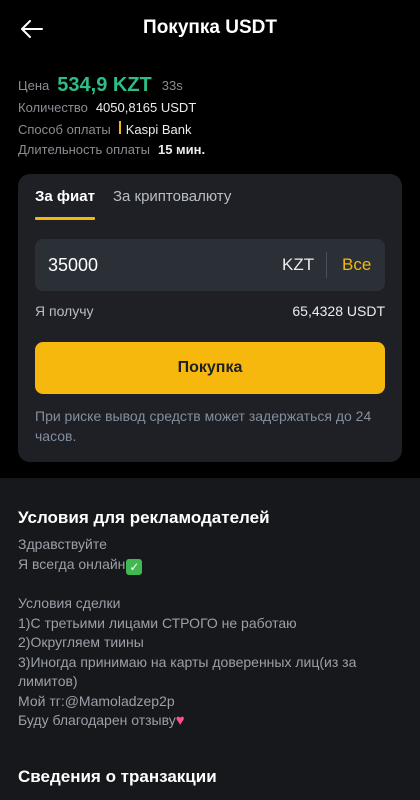 The height and width of the screenshot is (800, 420). I want to click on quantity-value: 4050,8165 USDT, so click(146, 107).